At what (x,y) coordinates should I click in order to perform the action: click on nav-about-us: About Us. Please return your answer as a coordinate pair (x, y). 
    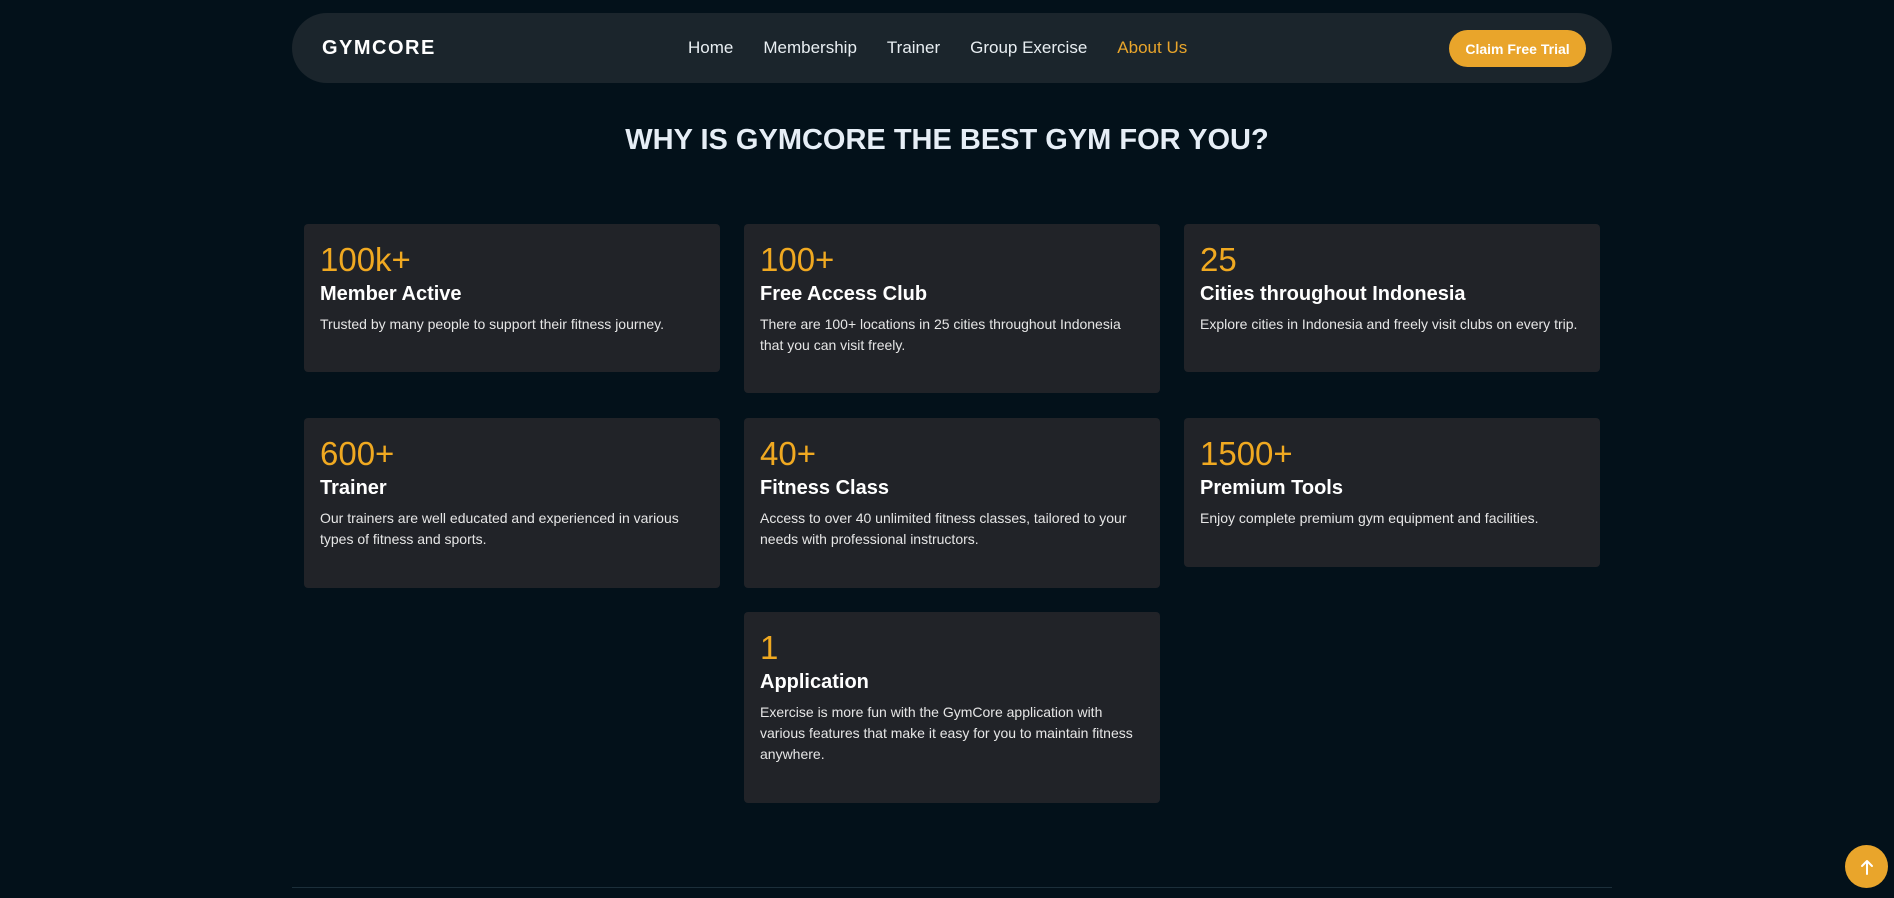
    Looking at the image, I should click on (1152, 48).